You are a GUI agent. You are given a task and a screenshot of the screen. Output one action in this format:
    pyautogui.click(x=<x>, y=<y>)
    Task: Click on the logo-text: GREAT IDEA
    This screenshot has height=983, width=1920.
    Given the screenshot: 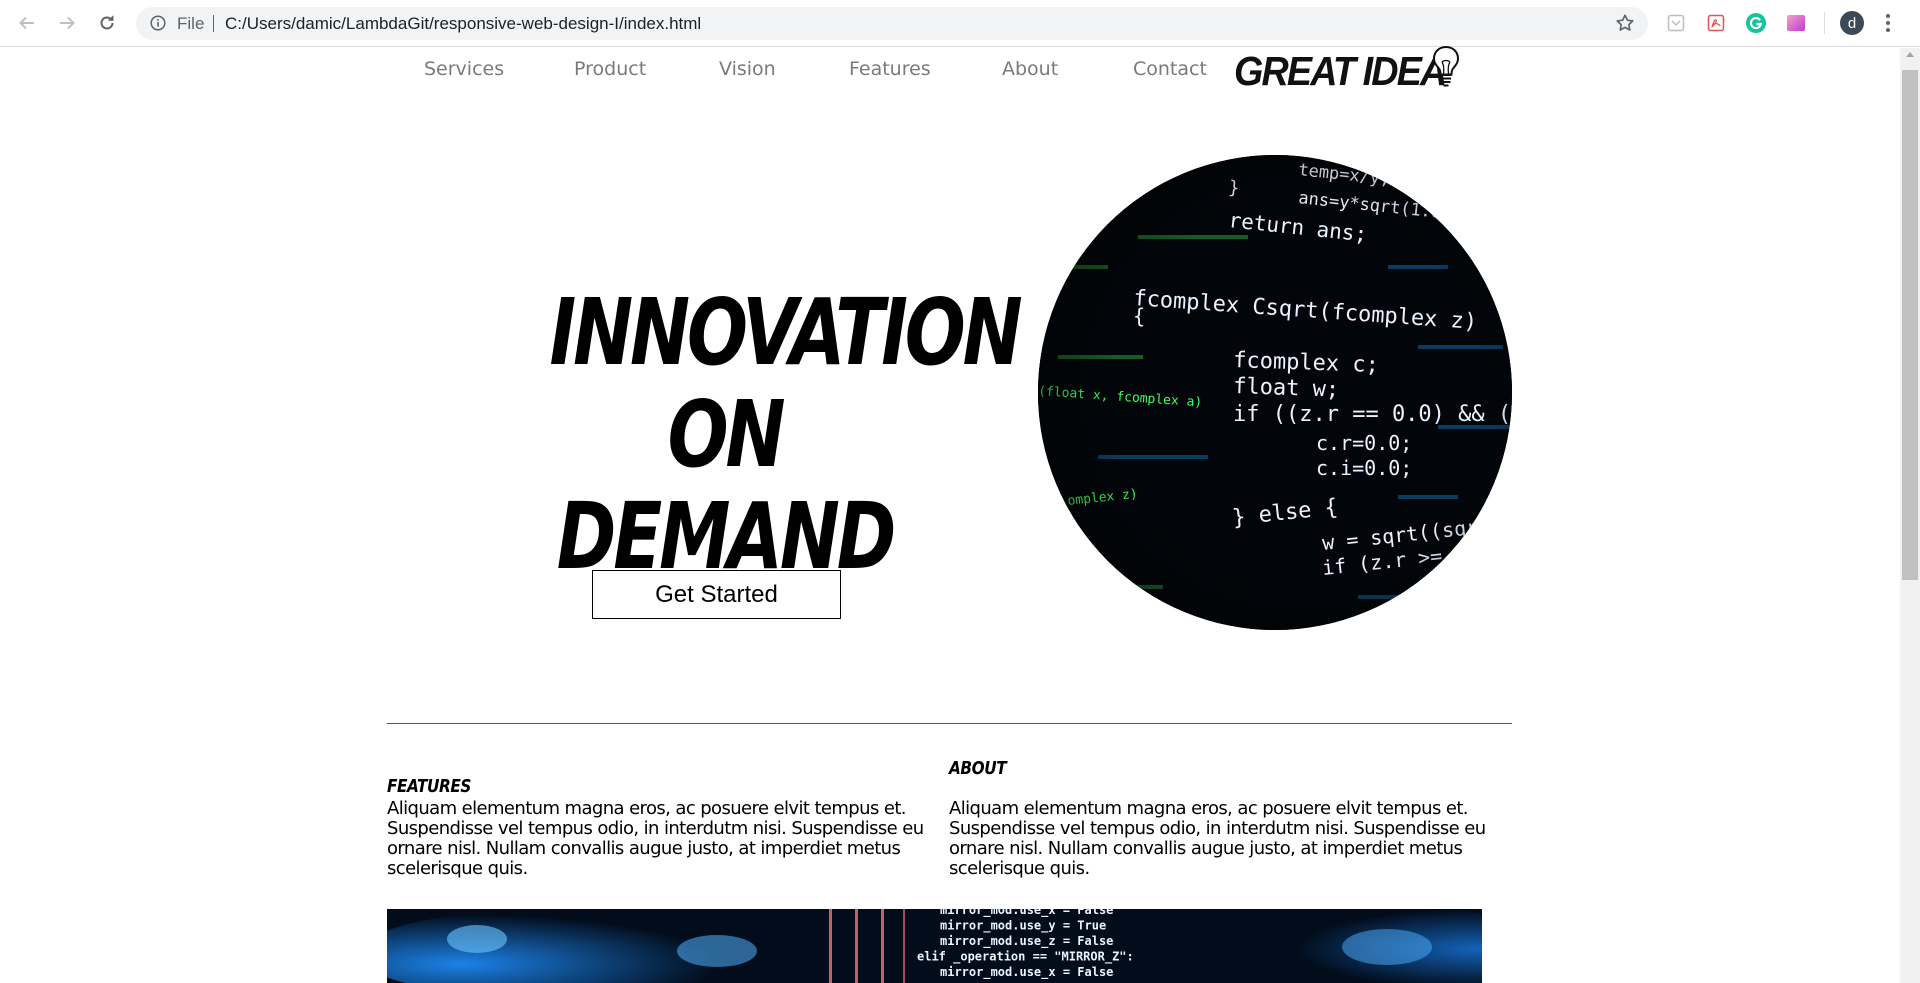 What is the action you would take?
    pyautogui.click(x=1340, y=71)
    